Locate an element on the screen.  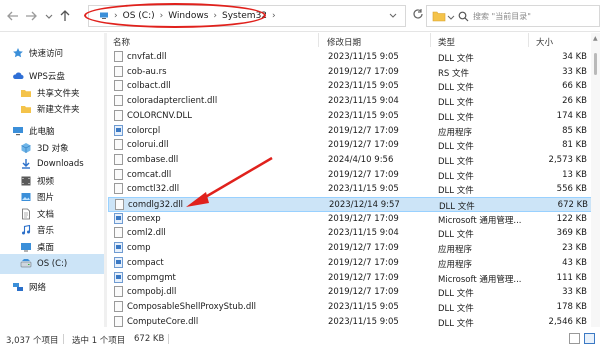
drive-icon is located at coordinates (26, 263).